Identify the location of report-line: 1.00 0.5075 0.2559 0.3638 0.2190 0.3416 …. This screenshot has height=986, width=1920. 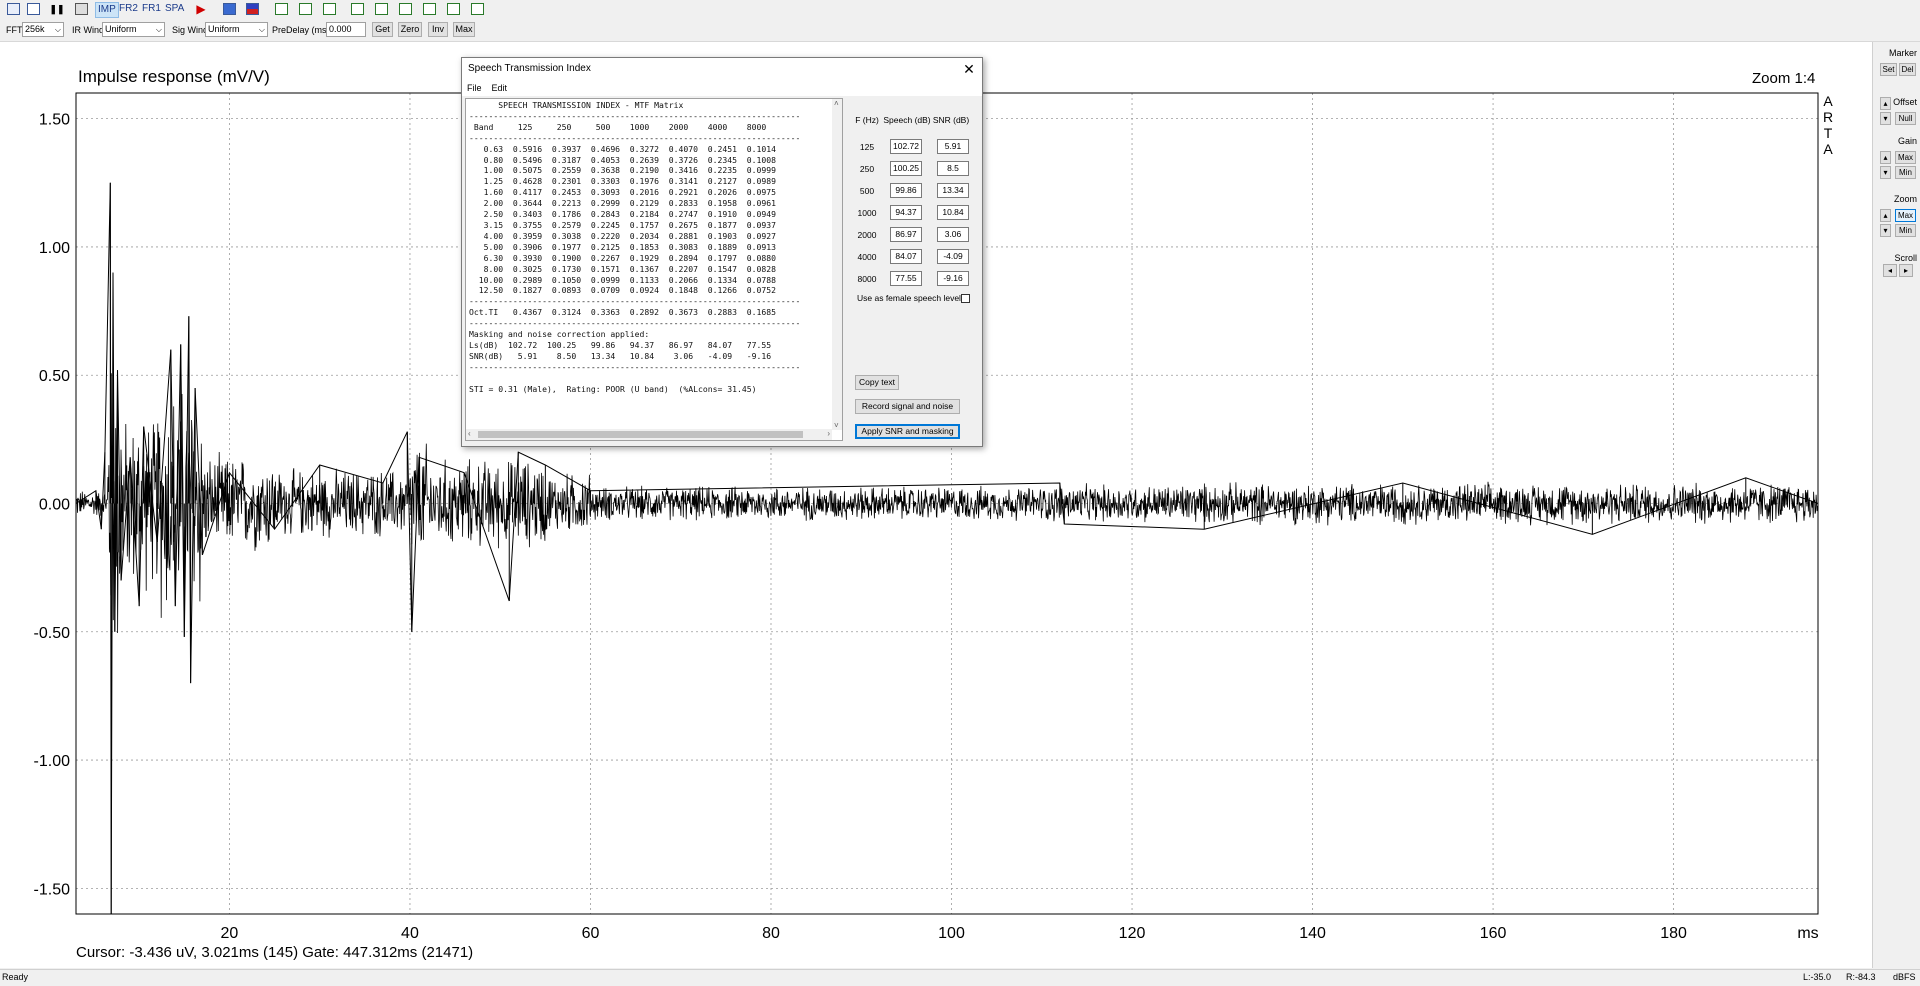
(622, 170).